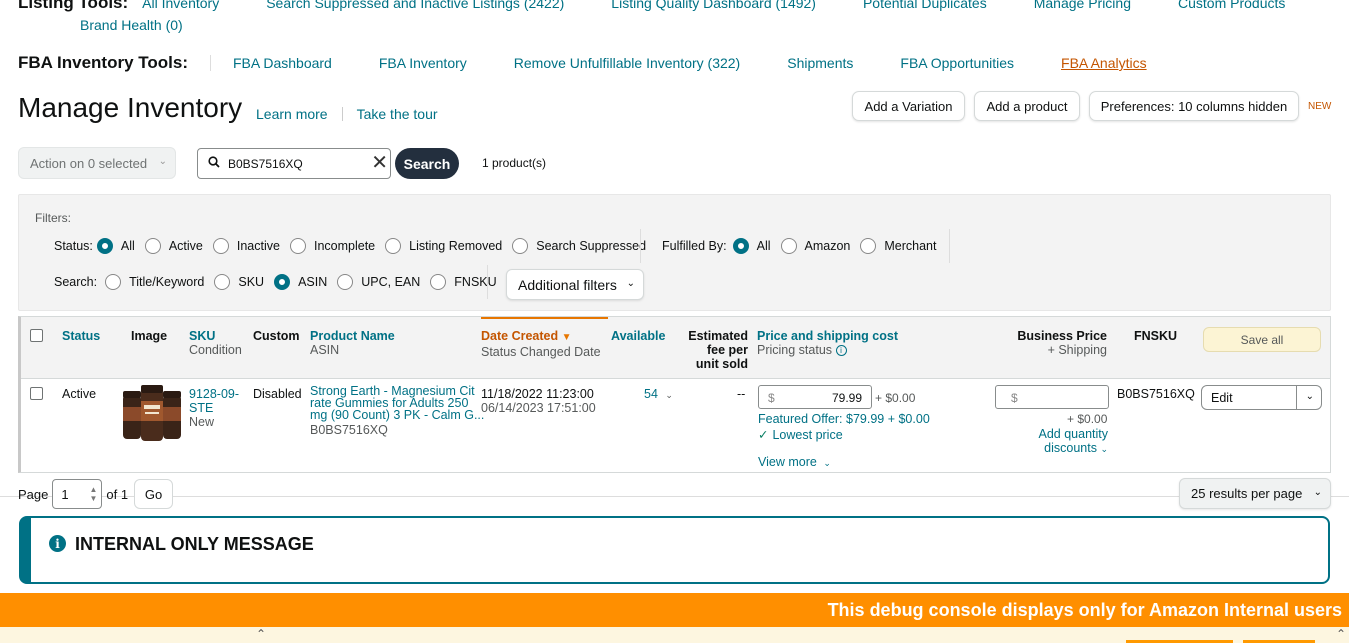 This screenshot has width=1349, height=643. I want to click on fulfilled-filter-row: Fulfilled By: All Amazon Merchant, so click(804, 246).